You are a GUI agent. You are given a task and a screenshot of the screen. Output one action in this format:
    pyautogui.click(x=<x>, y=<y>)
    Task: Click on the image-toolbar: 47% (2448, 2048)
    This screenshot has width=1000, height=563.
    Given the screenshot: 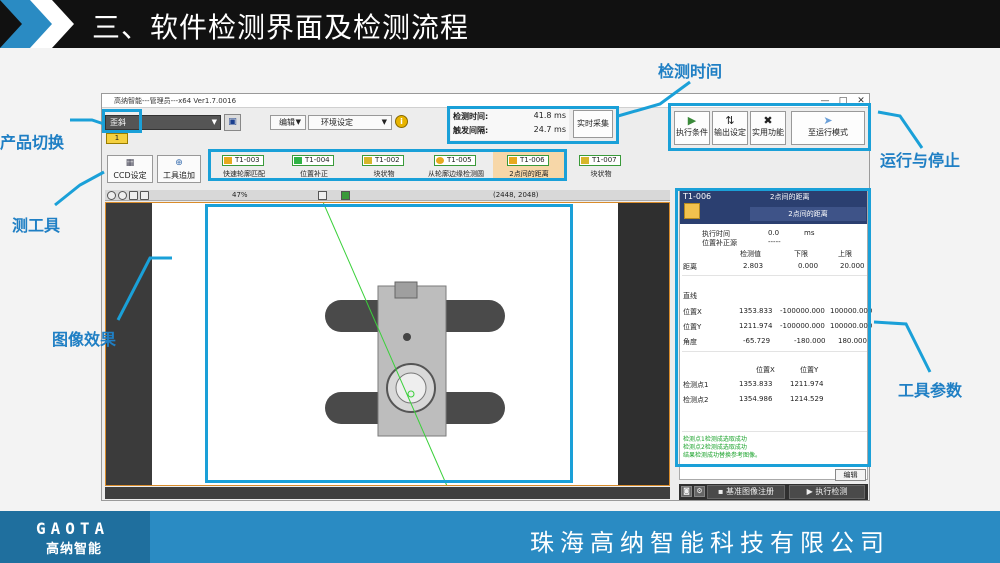 What is the action you would take?
    pyautogui.click(x=387, y=195)
    